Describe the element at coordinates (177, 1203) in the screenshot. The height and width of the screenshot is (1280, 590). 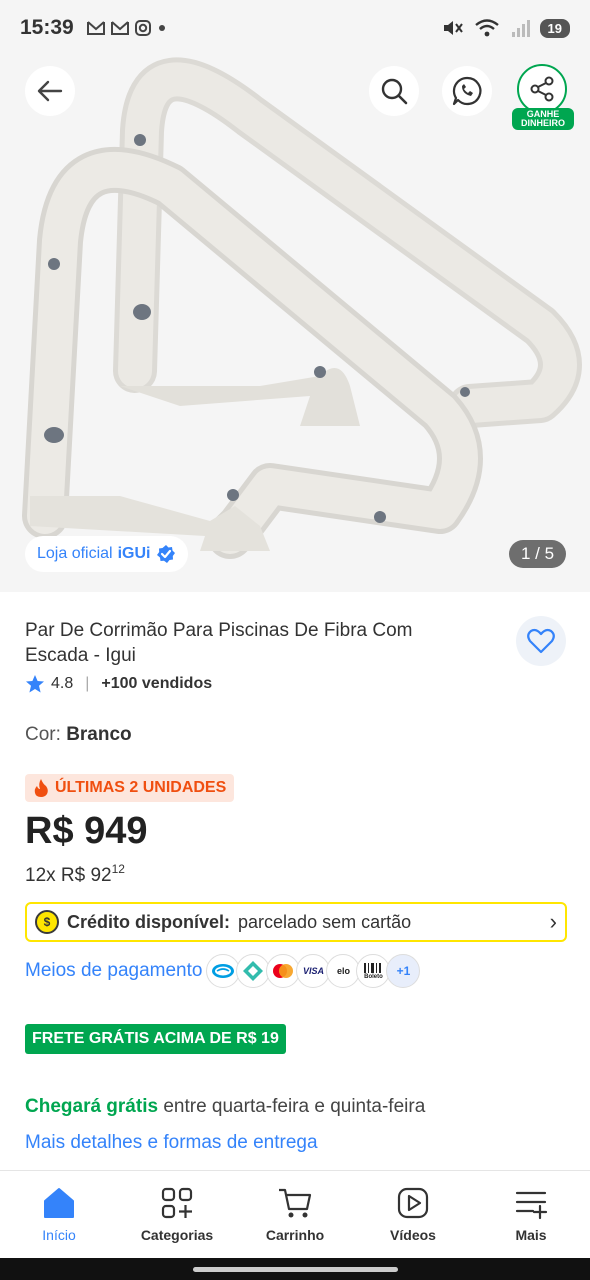
I see `categories-icon` at that location.